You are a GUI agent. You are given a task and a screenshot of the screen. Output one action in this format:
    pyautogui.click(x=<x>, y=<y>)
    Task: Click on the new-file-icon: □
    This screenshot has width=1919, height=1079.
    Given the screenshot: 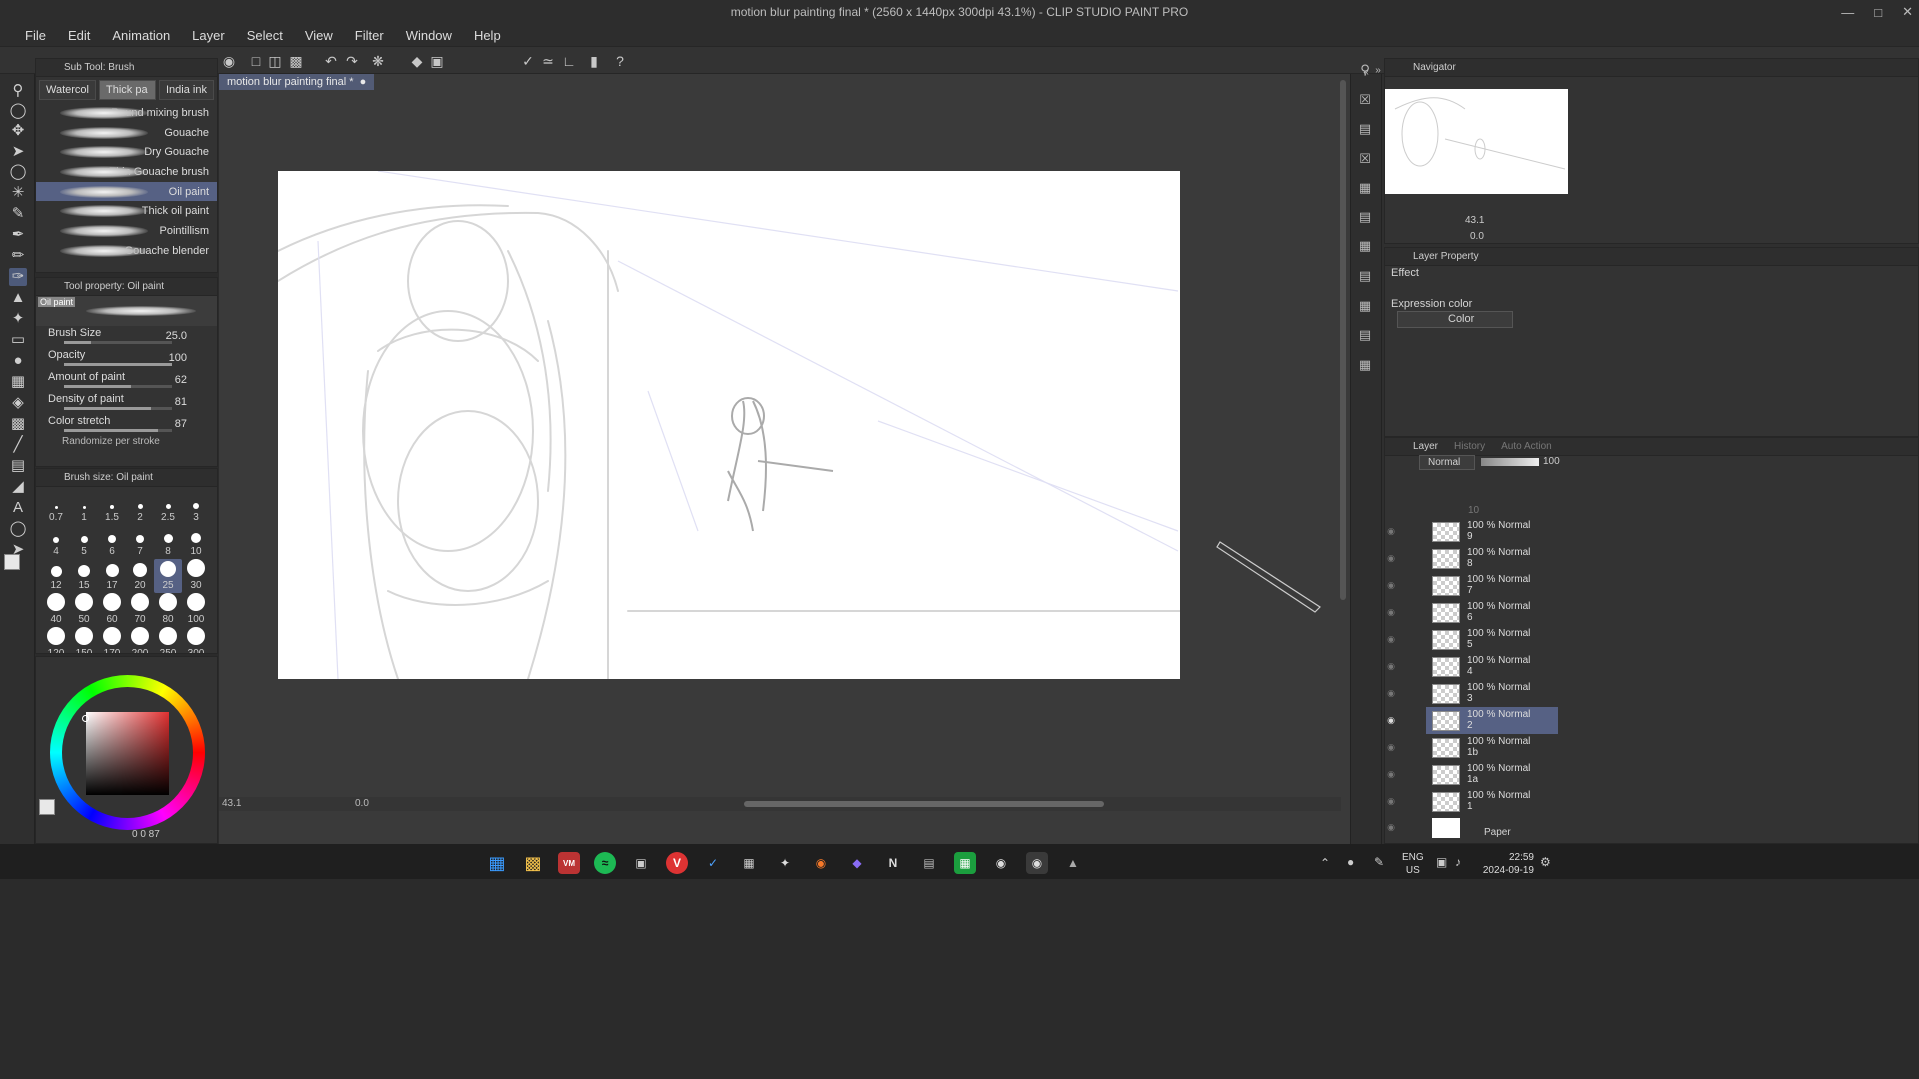 What is the action you would take?
    pyautogui.click(x=256, y=61)
    